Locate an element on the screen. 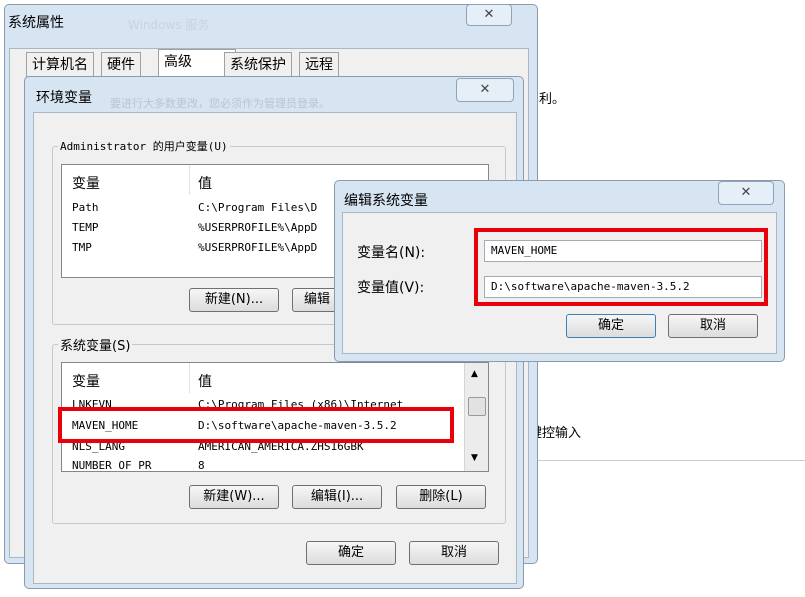 The width and height of the screenshot is (805, 597). user-column-separator is located at coordinates (189, 180).